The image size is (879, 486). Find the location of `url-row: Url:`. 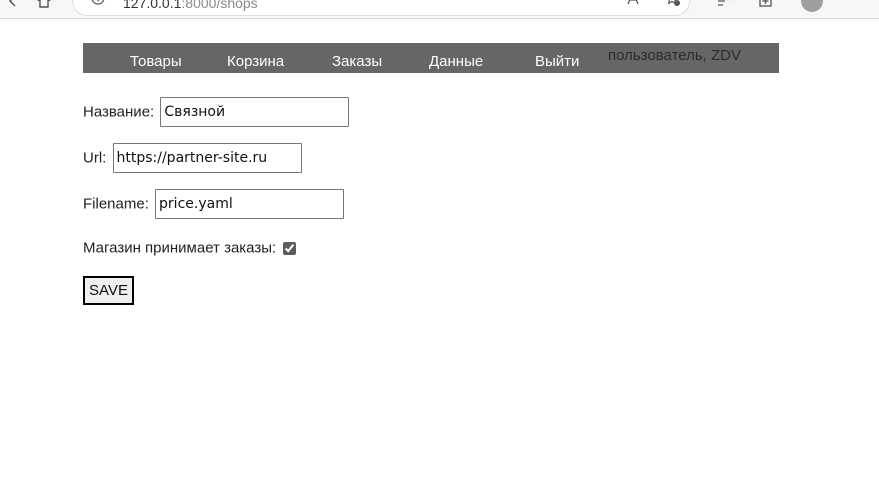

url-row: Url: is located at coordinates (192, 158).